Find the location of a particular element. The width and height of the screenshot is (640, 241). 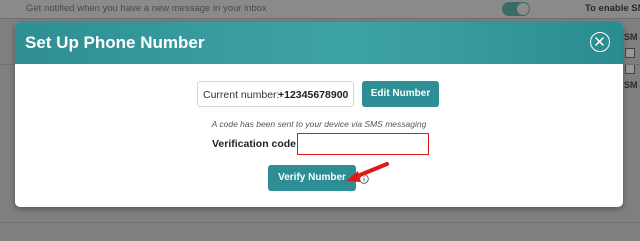

modal-title: Set Up Phone Number is located at coordinates (115, 42).